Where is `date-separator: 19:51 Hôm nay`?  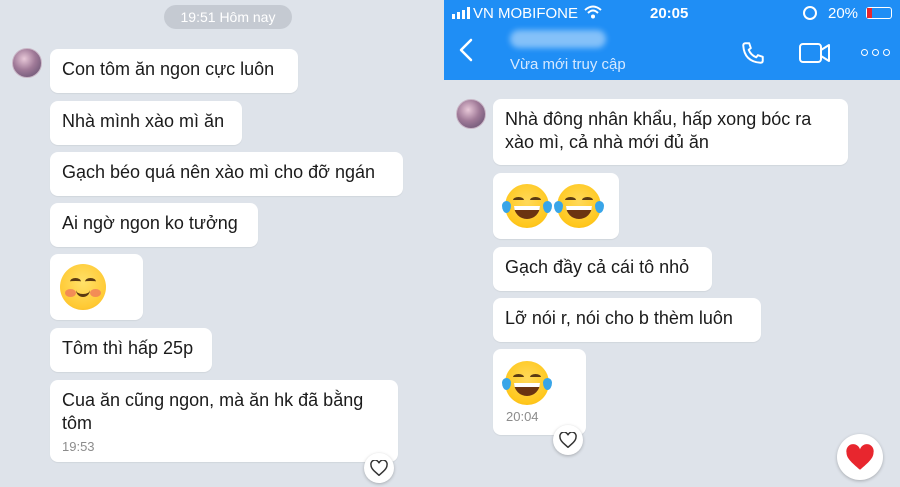 date-separator: 19:51 Hôm nay is located at coordinates (228, 17).